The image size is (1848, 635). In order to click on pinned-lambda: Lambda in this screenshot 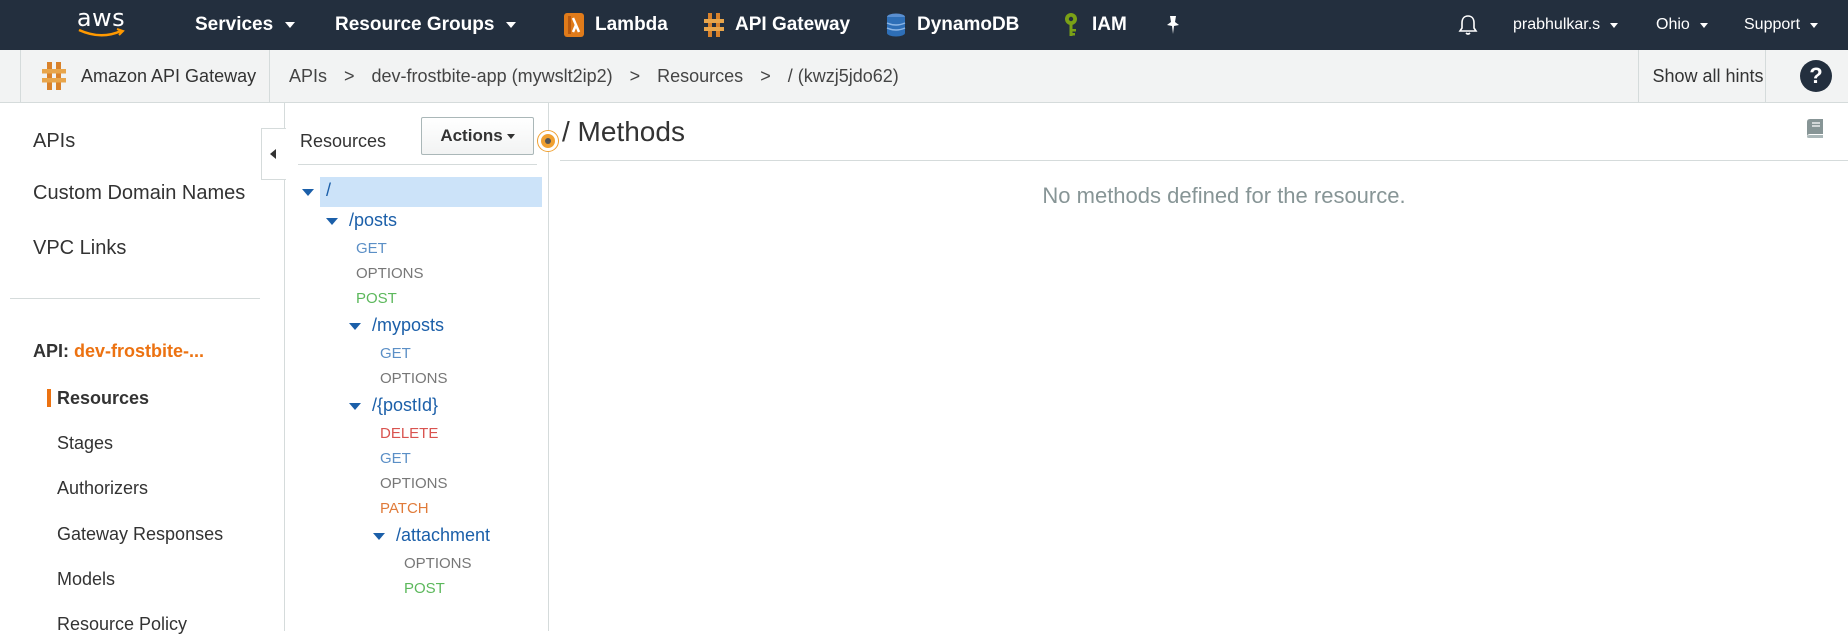, I will do `click(615, 25)`.